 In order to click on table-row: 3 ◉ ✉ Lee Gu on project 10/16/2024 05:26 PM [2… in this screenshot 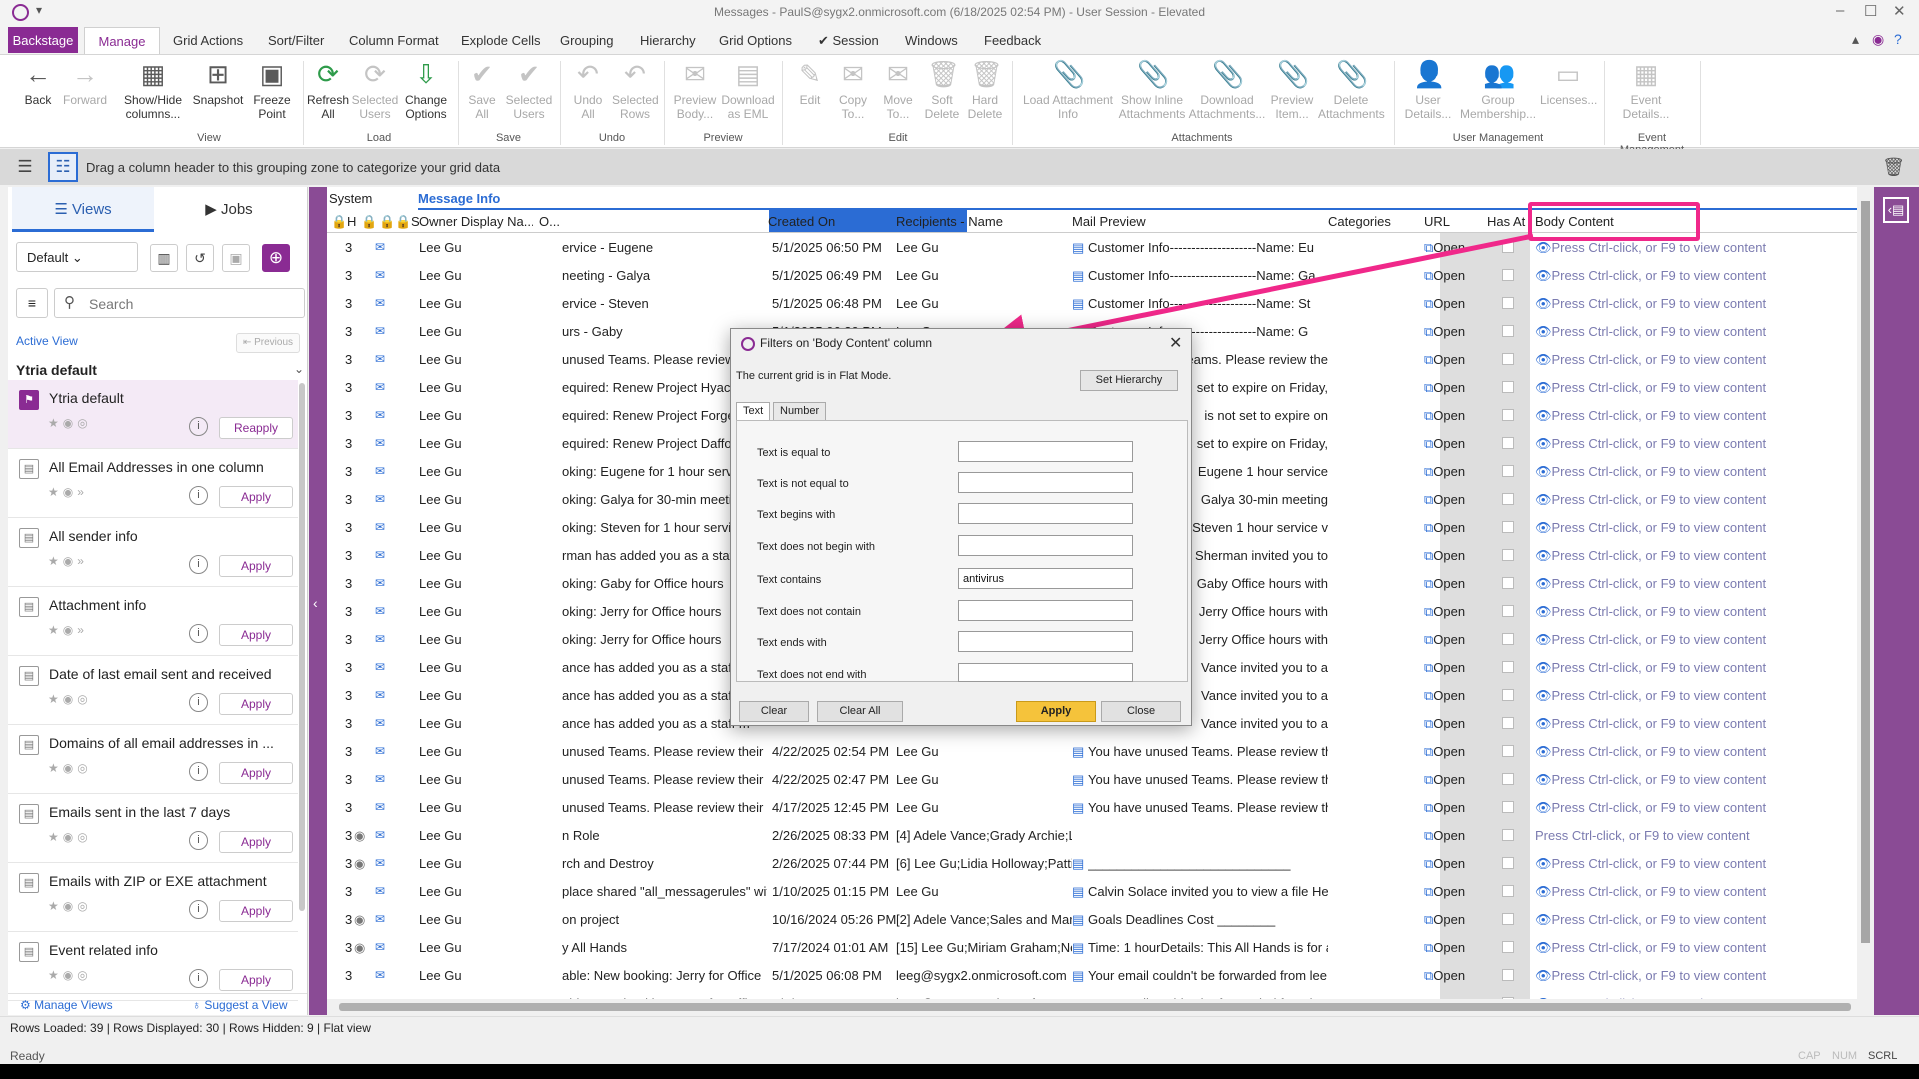, I will do `click(1092, 919)`.